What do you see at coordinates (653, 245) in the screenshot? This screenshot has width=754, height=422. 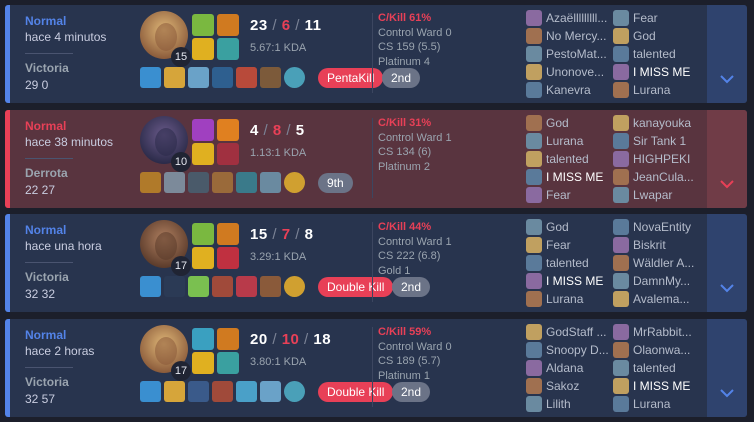 I see `team-player: Biskrit` at bounding box center [653, 245].